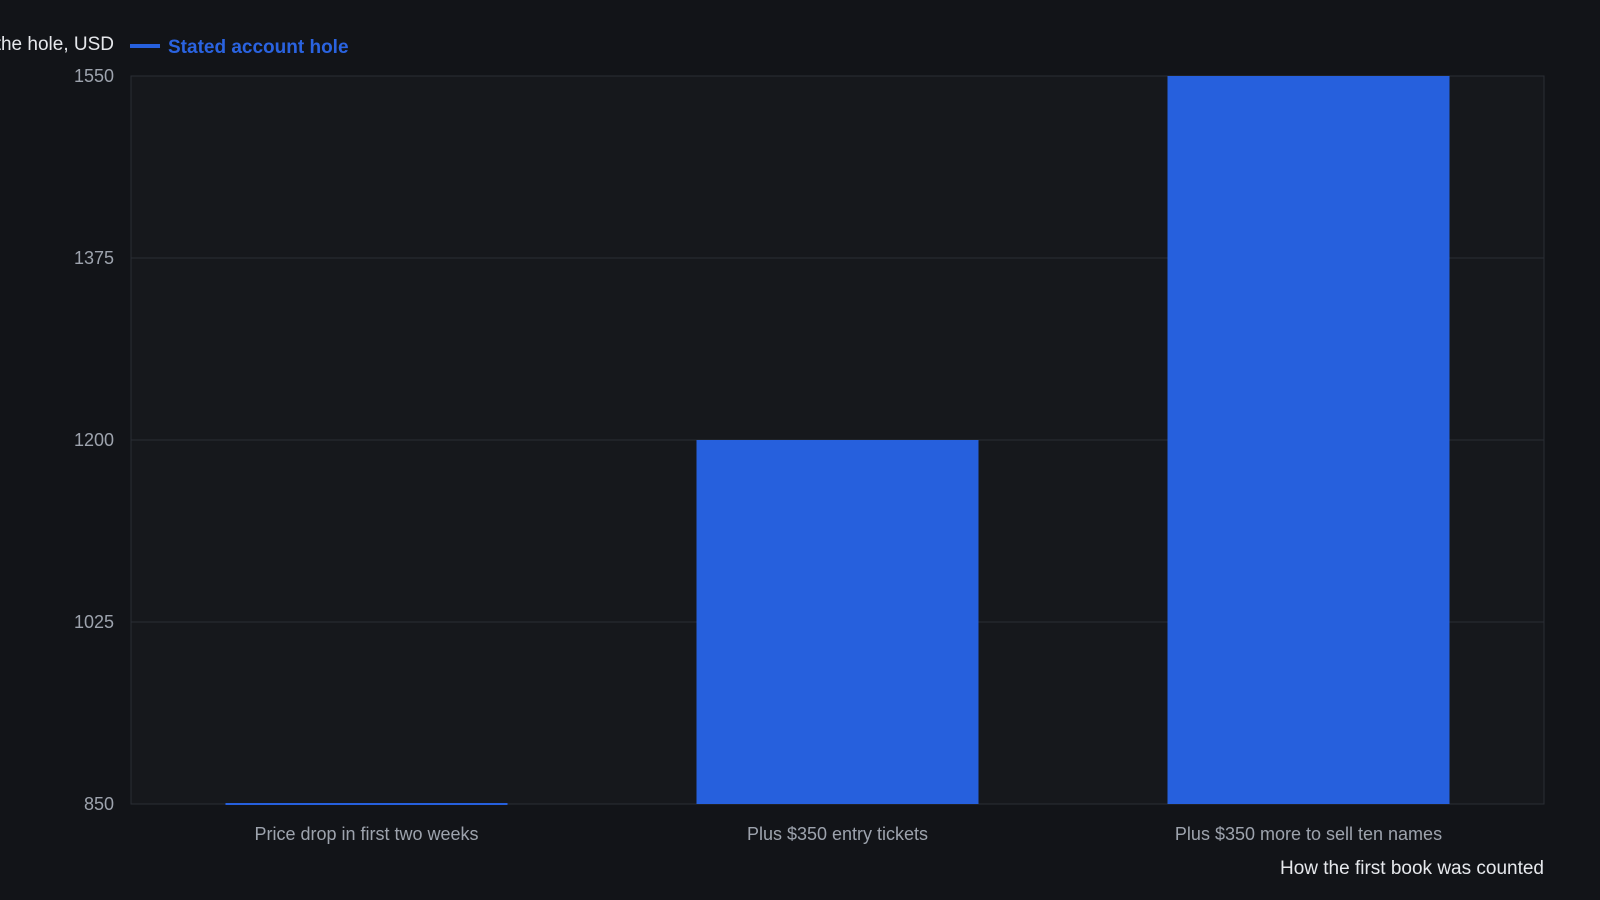  What do you see at coordinates (57, 44) in the screenshot?
I see `y-axis-label: the hole, USD` at bounding box center [57, 44].